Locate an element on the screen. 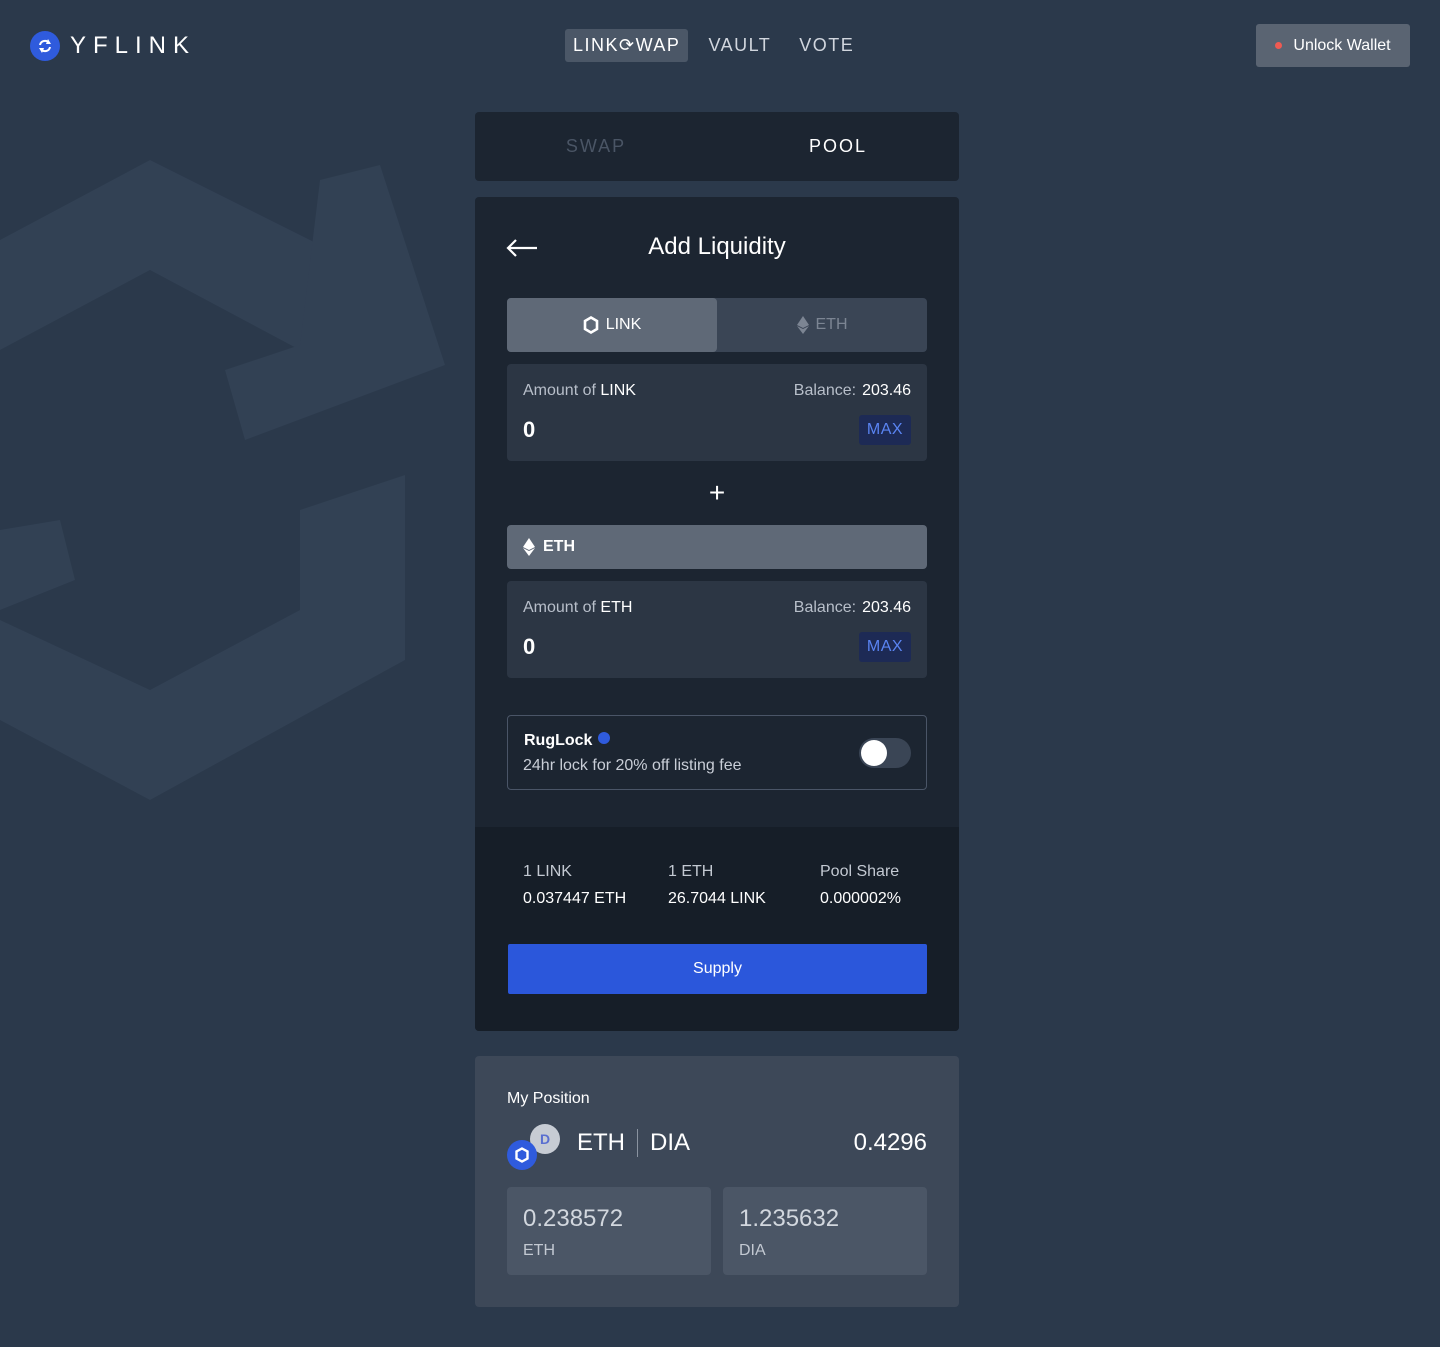 The image size is (1440, 1347). amount-label-token: LINK is located at coordinates (618, 390).